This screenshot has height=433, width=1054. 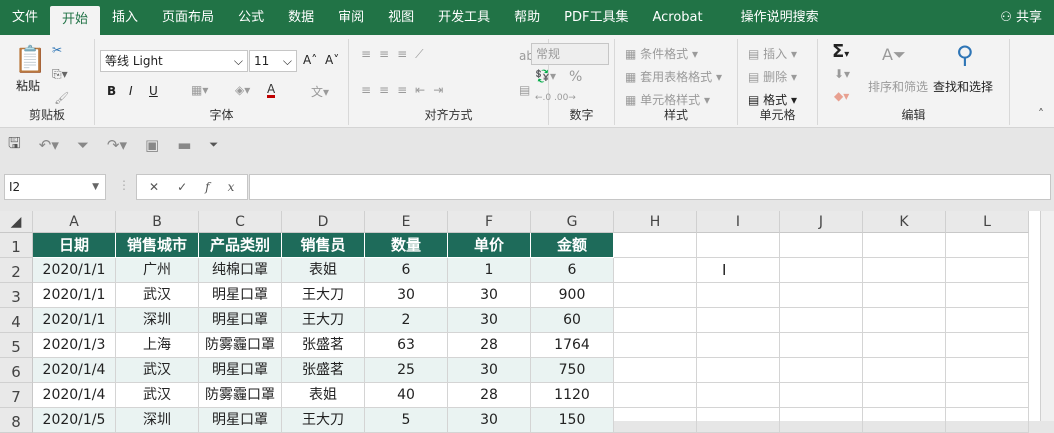 I want to click on cell-E4: 2, so click(x=406, y=320).